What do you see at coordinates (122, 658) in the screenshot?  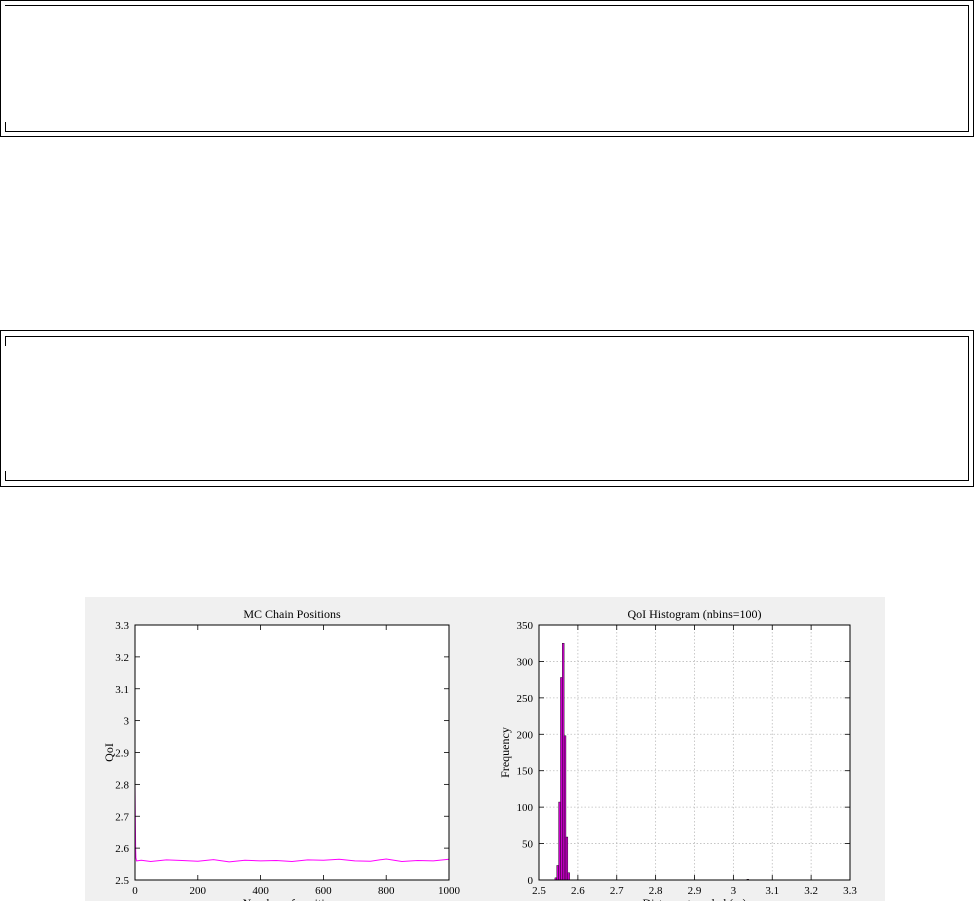 I see `y-tick-label: 3.2` at bounding box center [122, 658].